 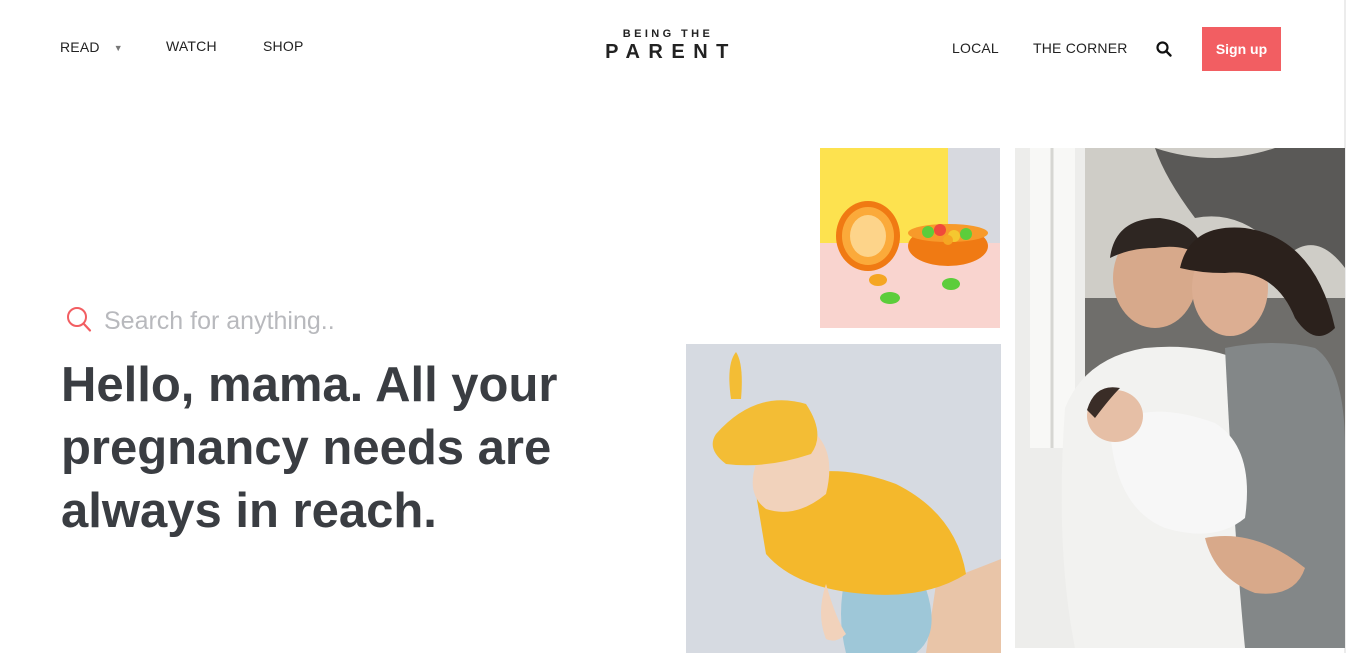 What do you see at coordinates (1241, 49) in the screenshot?
I see `signup-button: Sign up` at bounding box center [1241, 49].